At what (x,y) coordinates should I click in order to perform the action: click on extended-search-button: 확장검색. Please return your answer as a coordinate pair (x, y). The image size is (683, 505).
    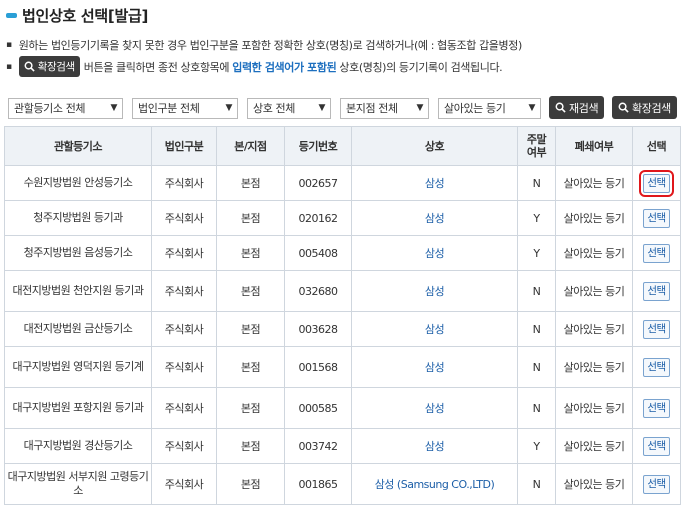
    Looking at the image, I should click on (644, 107).